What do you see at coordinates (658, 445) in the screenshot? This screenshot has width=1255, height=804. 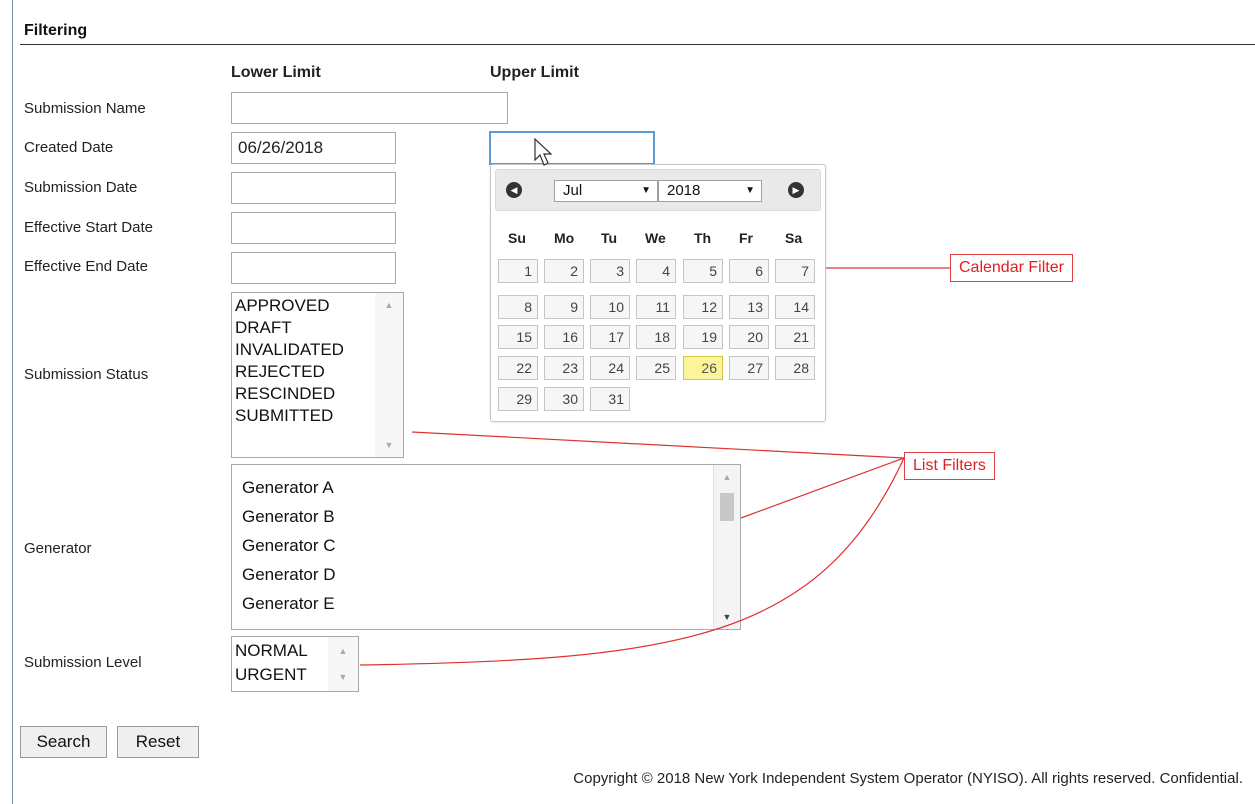 I see `status-annotation-line` at bounding box center [658, 445].